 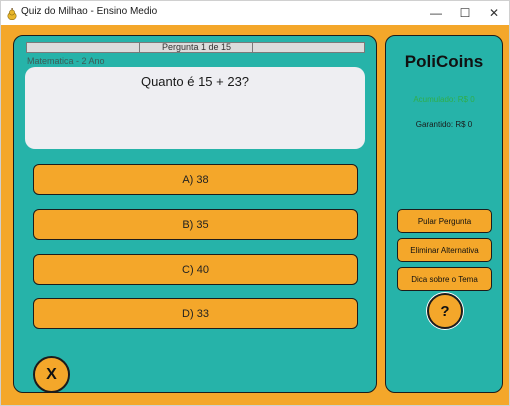 What do you see at coordinates (195, 269) in the screenshot?
I see `answer-option-c: C) 40` at bounding box center [195, 269].